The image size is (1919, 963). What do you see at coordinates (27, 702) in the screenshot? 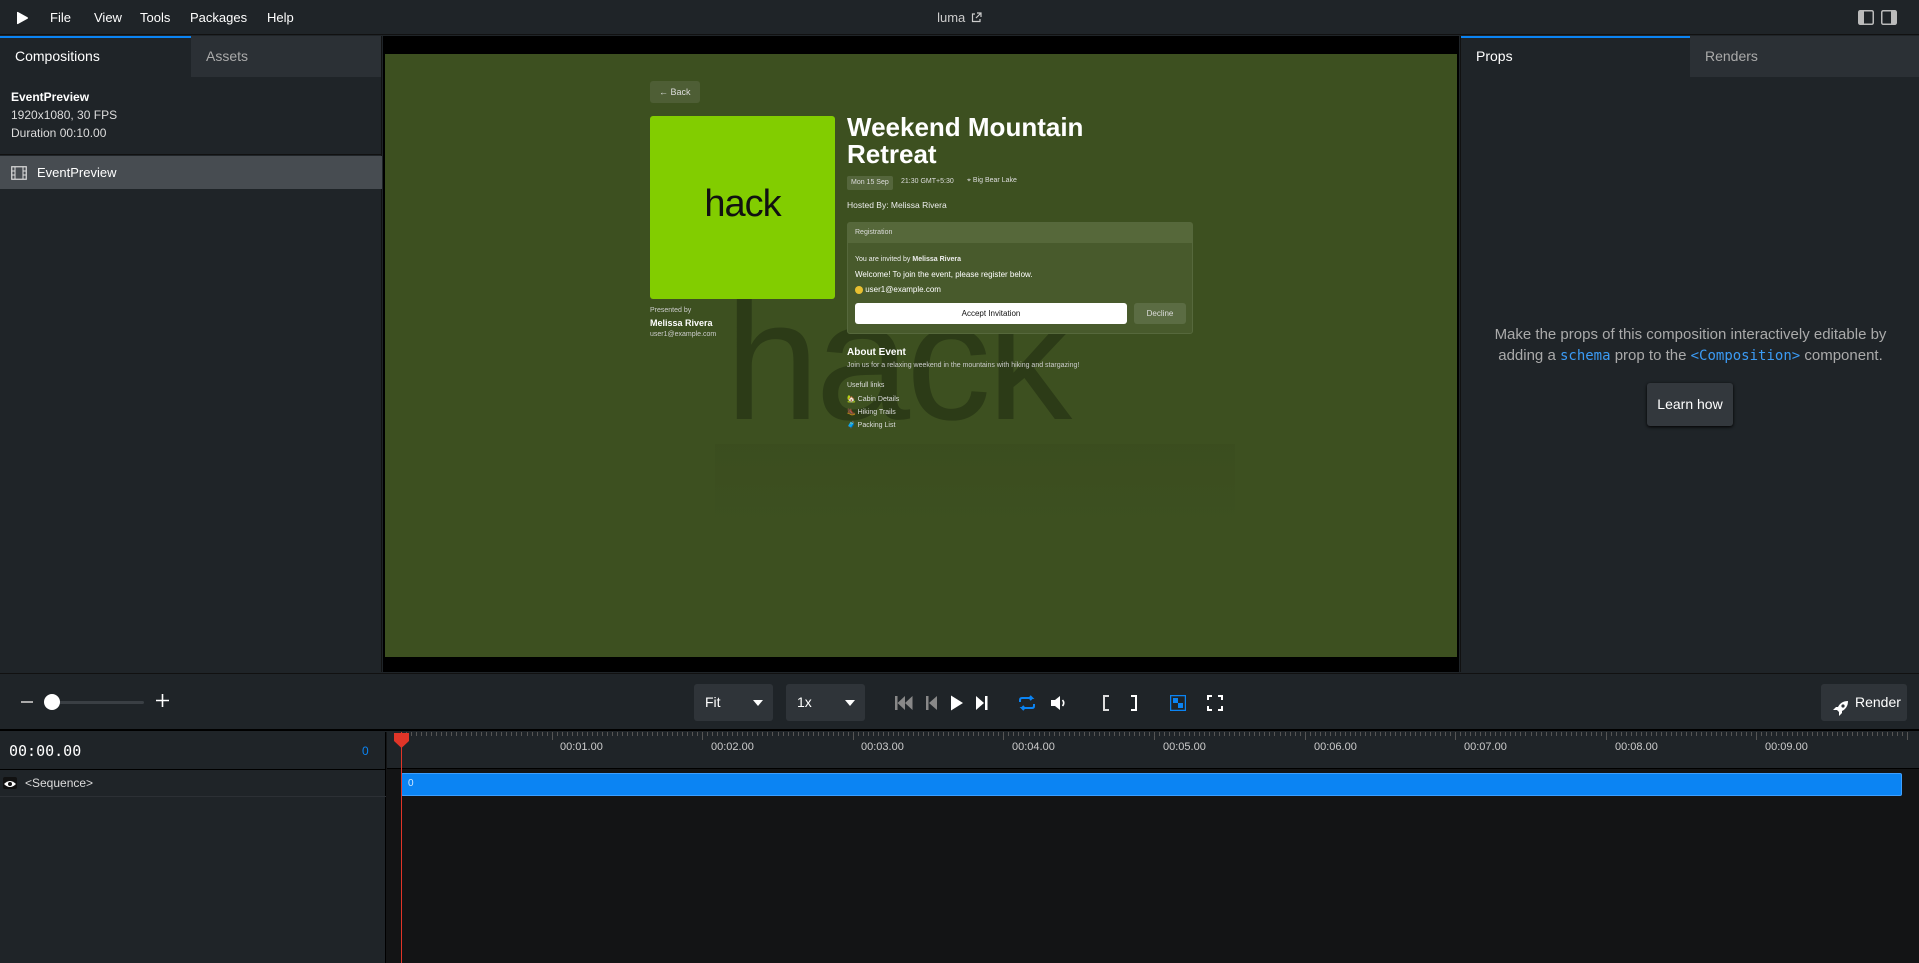
I see `zoom-out-icon` at bounding box center [27, 702].